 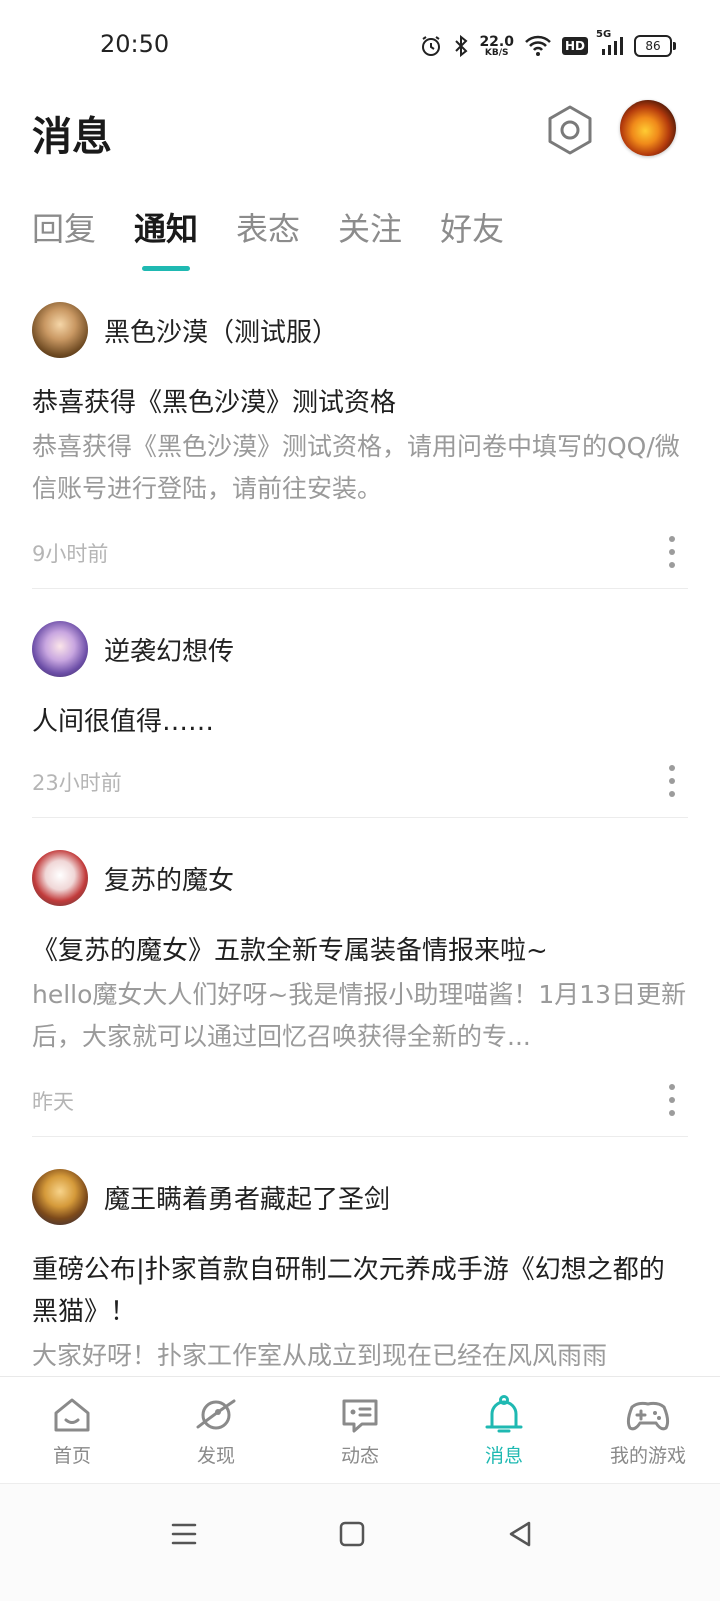 I want to click on network-speed-value: 22.0, so click(x=496, y=41).